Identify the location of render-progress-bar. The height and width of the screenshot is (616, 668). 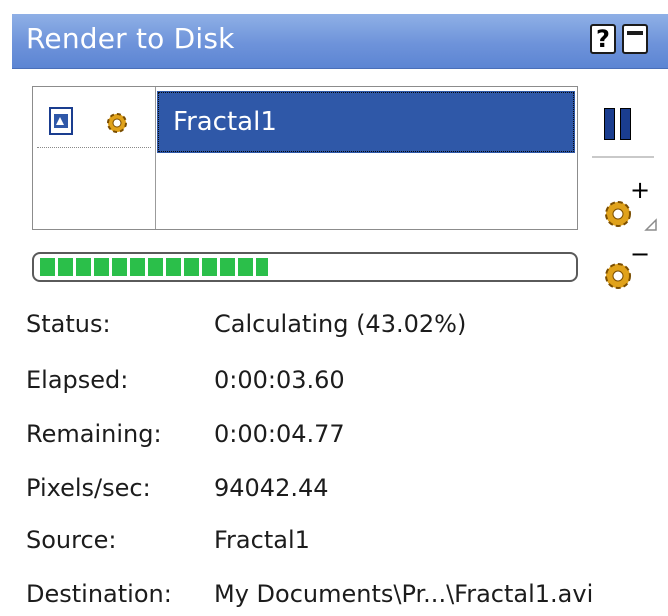
(305, 267).